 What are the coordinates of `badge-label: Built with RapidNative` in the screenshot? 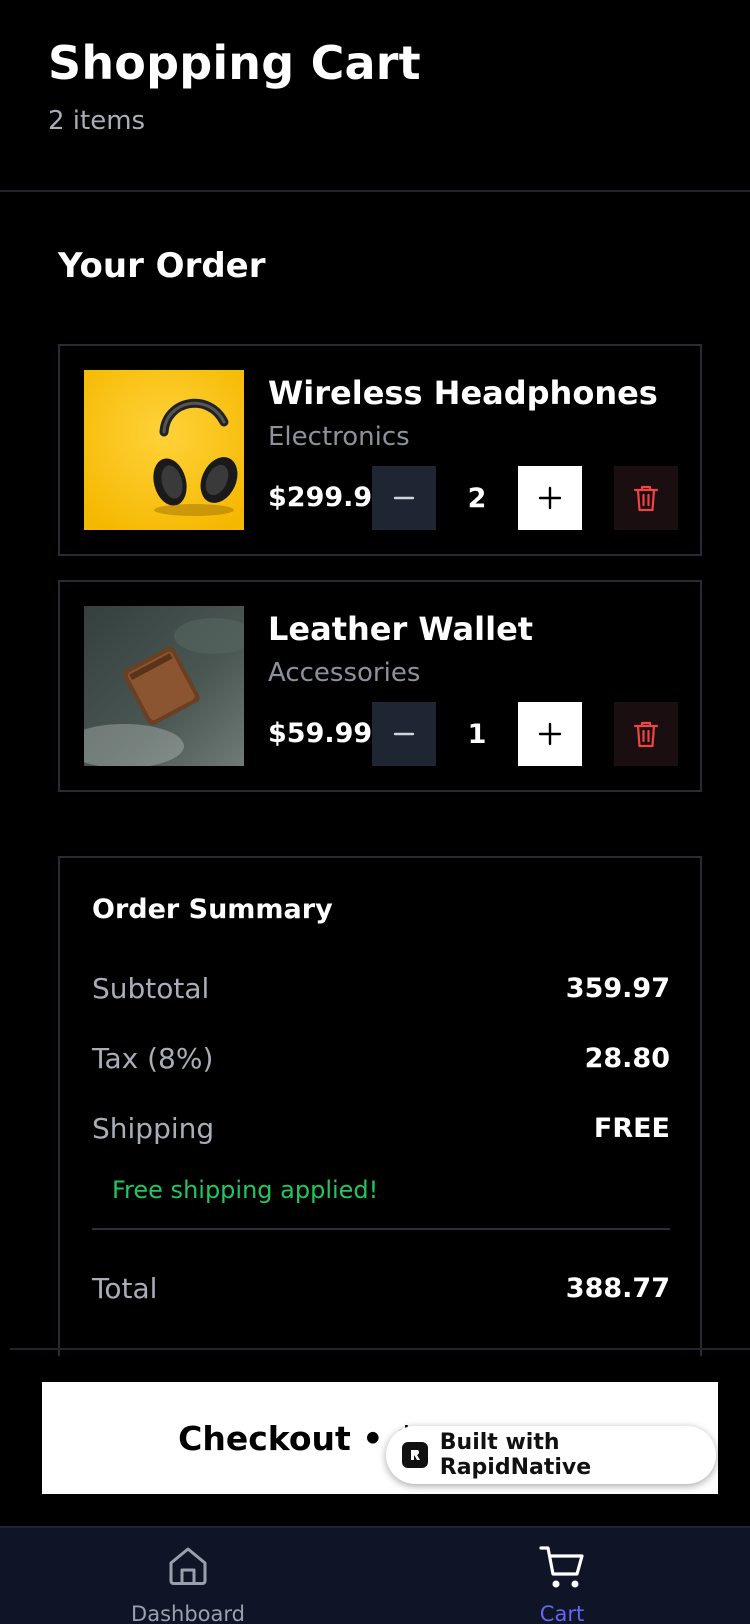 It's located at (515, 1455).